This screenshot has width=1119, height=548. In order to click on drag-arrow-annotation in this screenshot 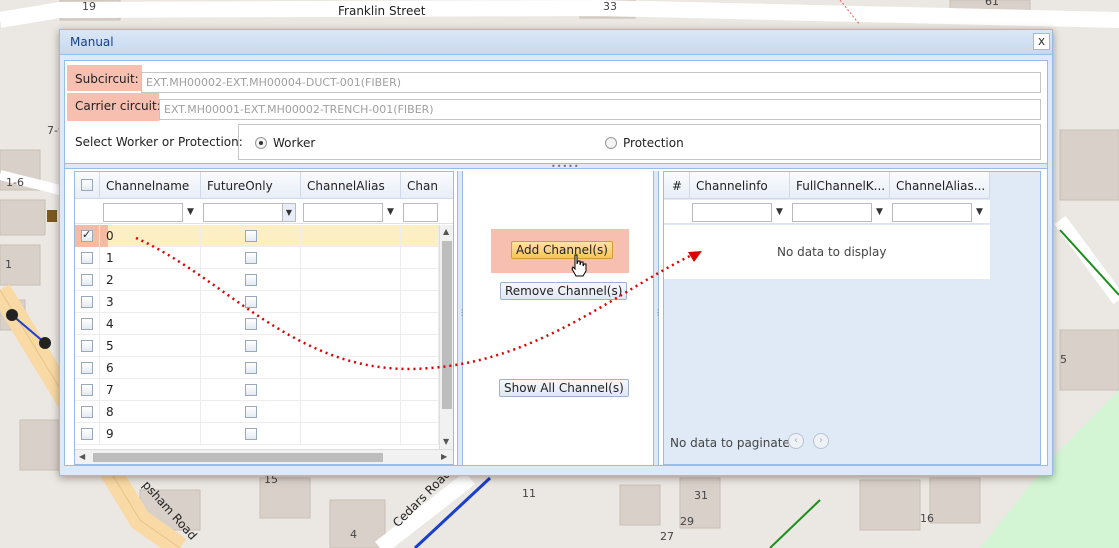, I will do `click(418, 303)`.